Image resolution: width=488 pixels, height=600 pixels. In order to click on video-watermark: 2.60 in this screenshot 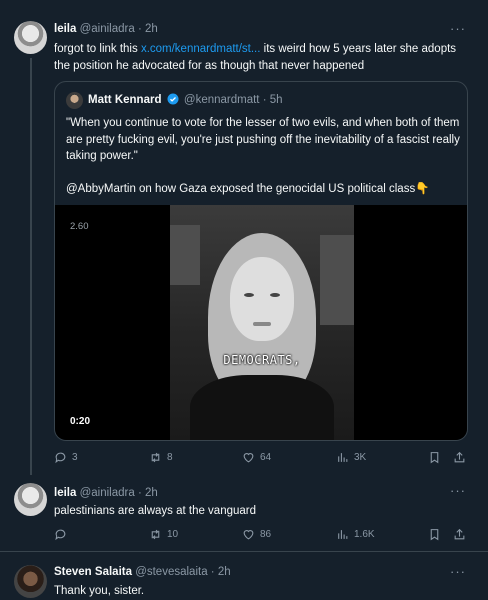, I will do `click(79, 226)`.